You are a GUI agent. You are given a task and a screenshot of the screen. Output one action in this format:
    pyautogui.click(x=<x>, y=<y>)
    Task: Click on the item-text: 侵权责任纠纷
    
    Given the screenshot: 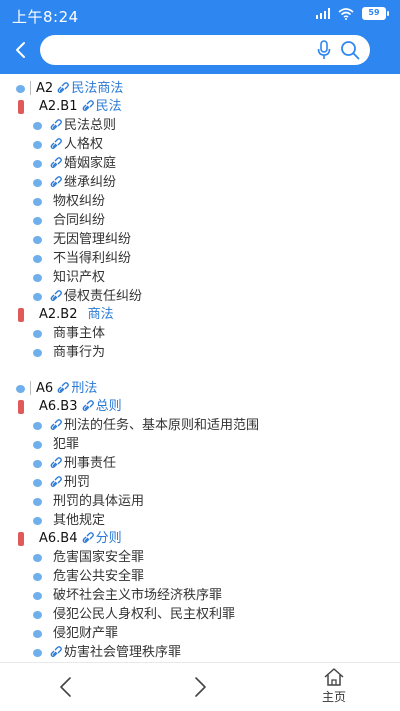 What is the action you would take?
    pyautogui.click(x=103, y=296)
    